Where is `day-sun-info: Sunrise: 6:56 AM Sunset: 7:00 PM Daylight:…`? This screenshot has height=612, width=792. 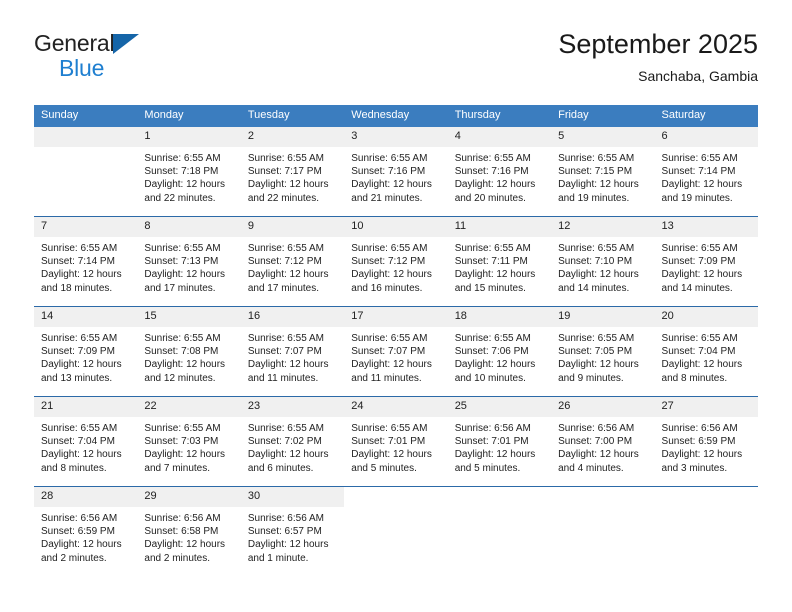
day-sun-info: Sunrise: 6:56 AM Sunset: 7:00 PM Daylight:… is located at coordinates (602, 446).